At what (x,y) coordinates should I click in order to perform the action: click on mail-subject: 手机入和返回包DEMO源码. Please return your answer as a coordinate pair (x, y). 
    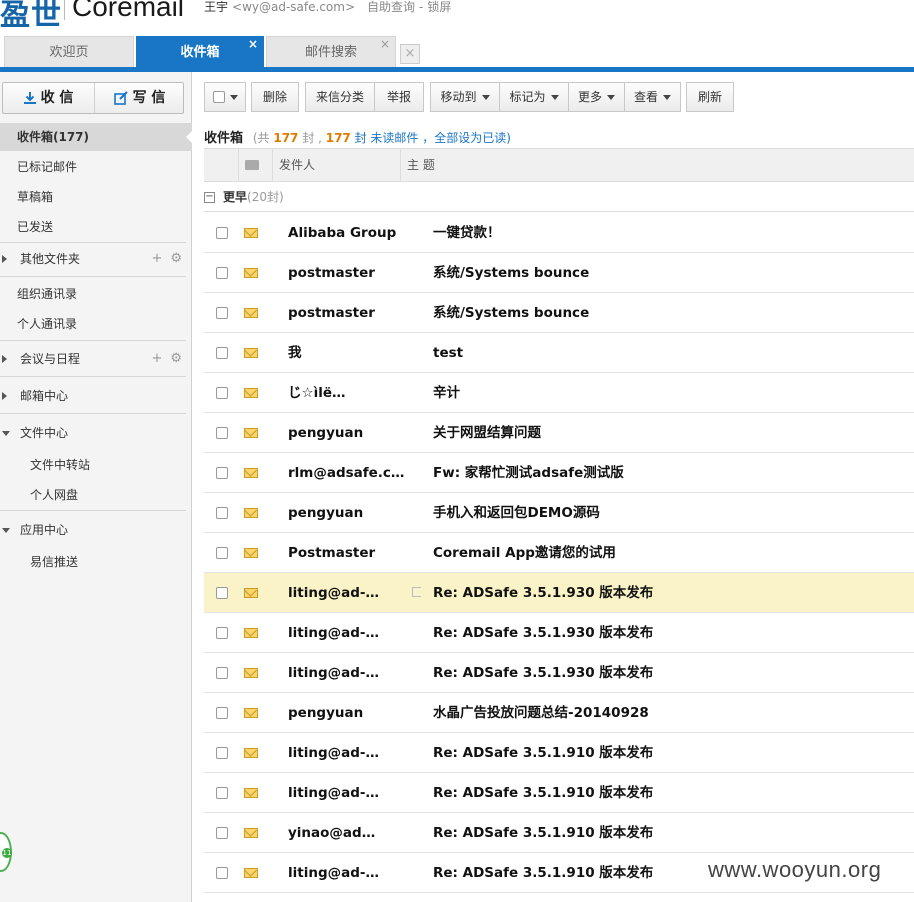
    Looking at the image, I should click on (516, 513).